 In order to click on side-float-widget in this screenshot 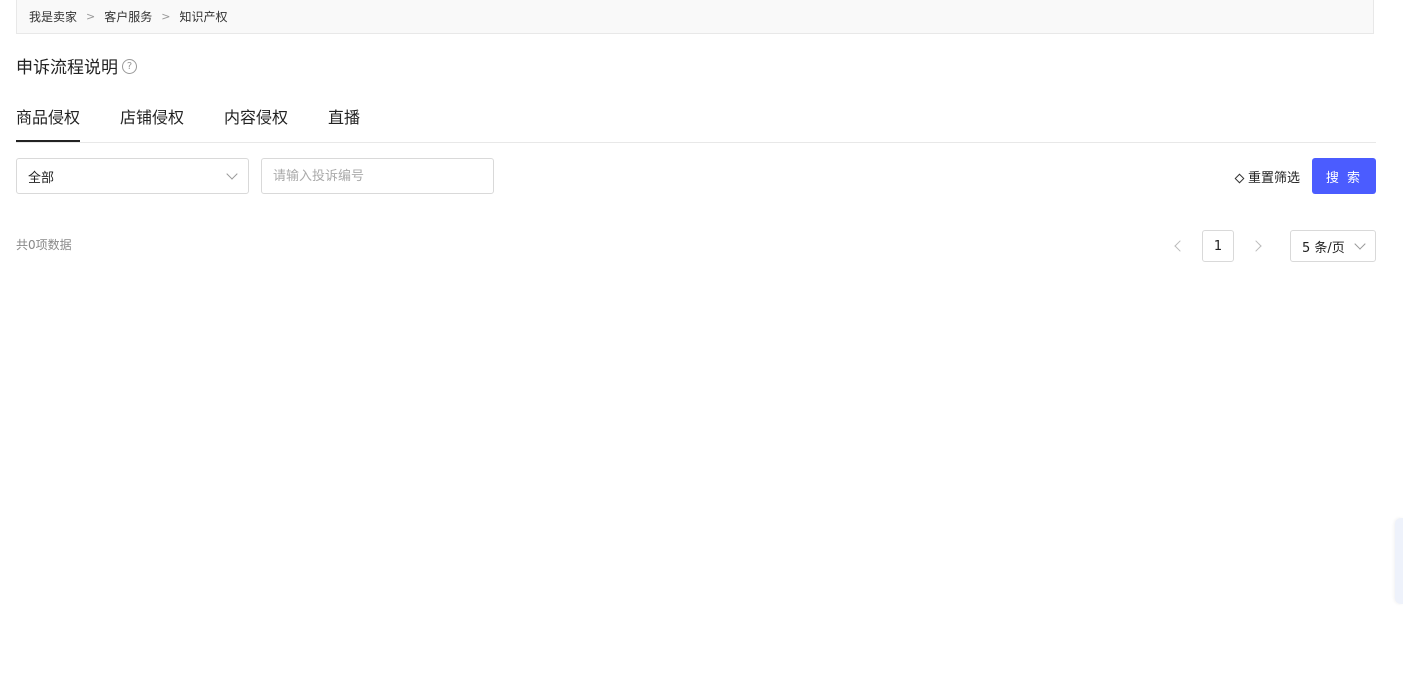, I will do `click(1399, 561)`.